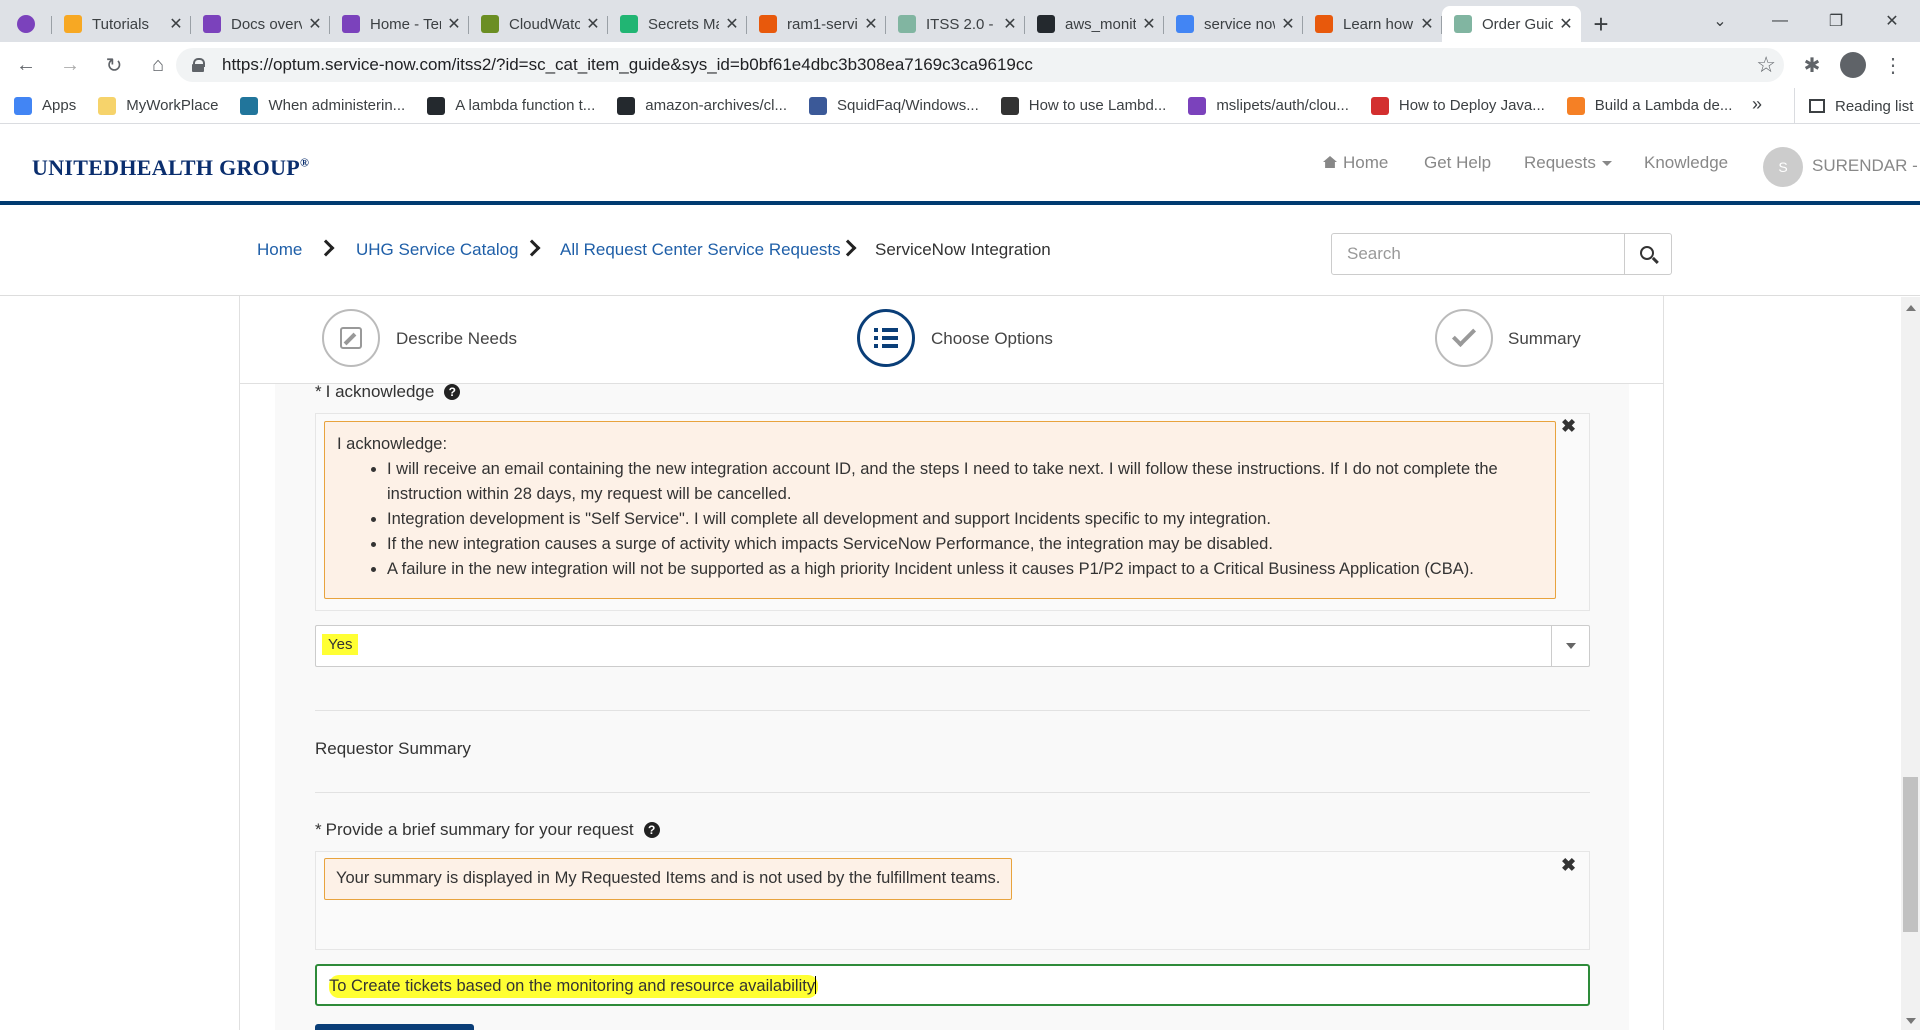 This screenshot has height=1030, width=1920. Describe the element at coordinates (952, 646) in the screenshot. I see `ack-select: Yes` at that location.